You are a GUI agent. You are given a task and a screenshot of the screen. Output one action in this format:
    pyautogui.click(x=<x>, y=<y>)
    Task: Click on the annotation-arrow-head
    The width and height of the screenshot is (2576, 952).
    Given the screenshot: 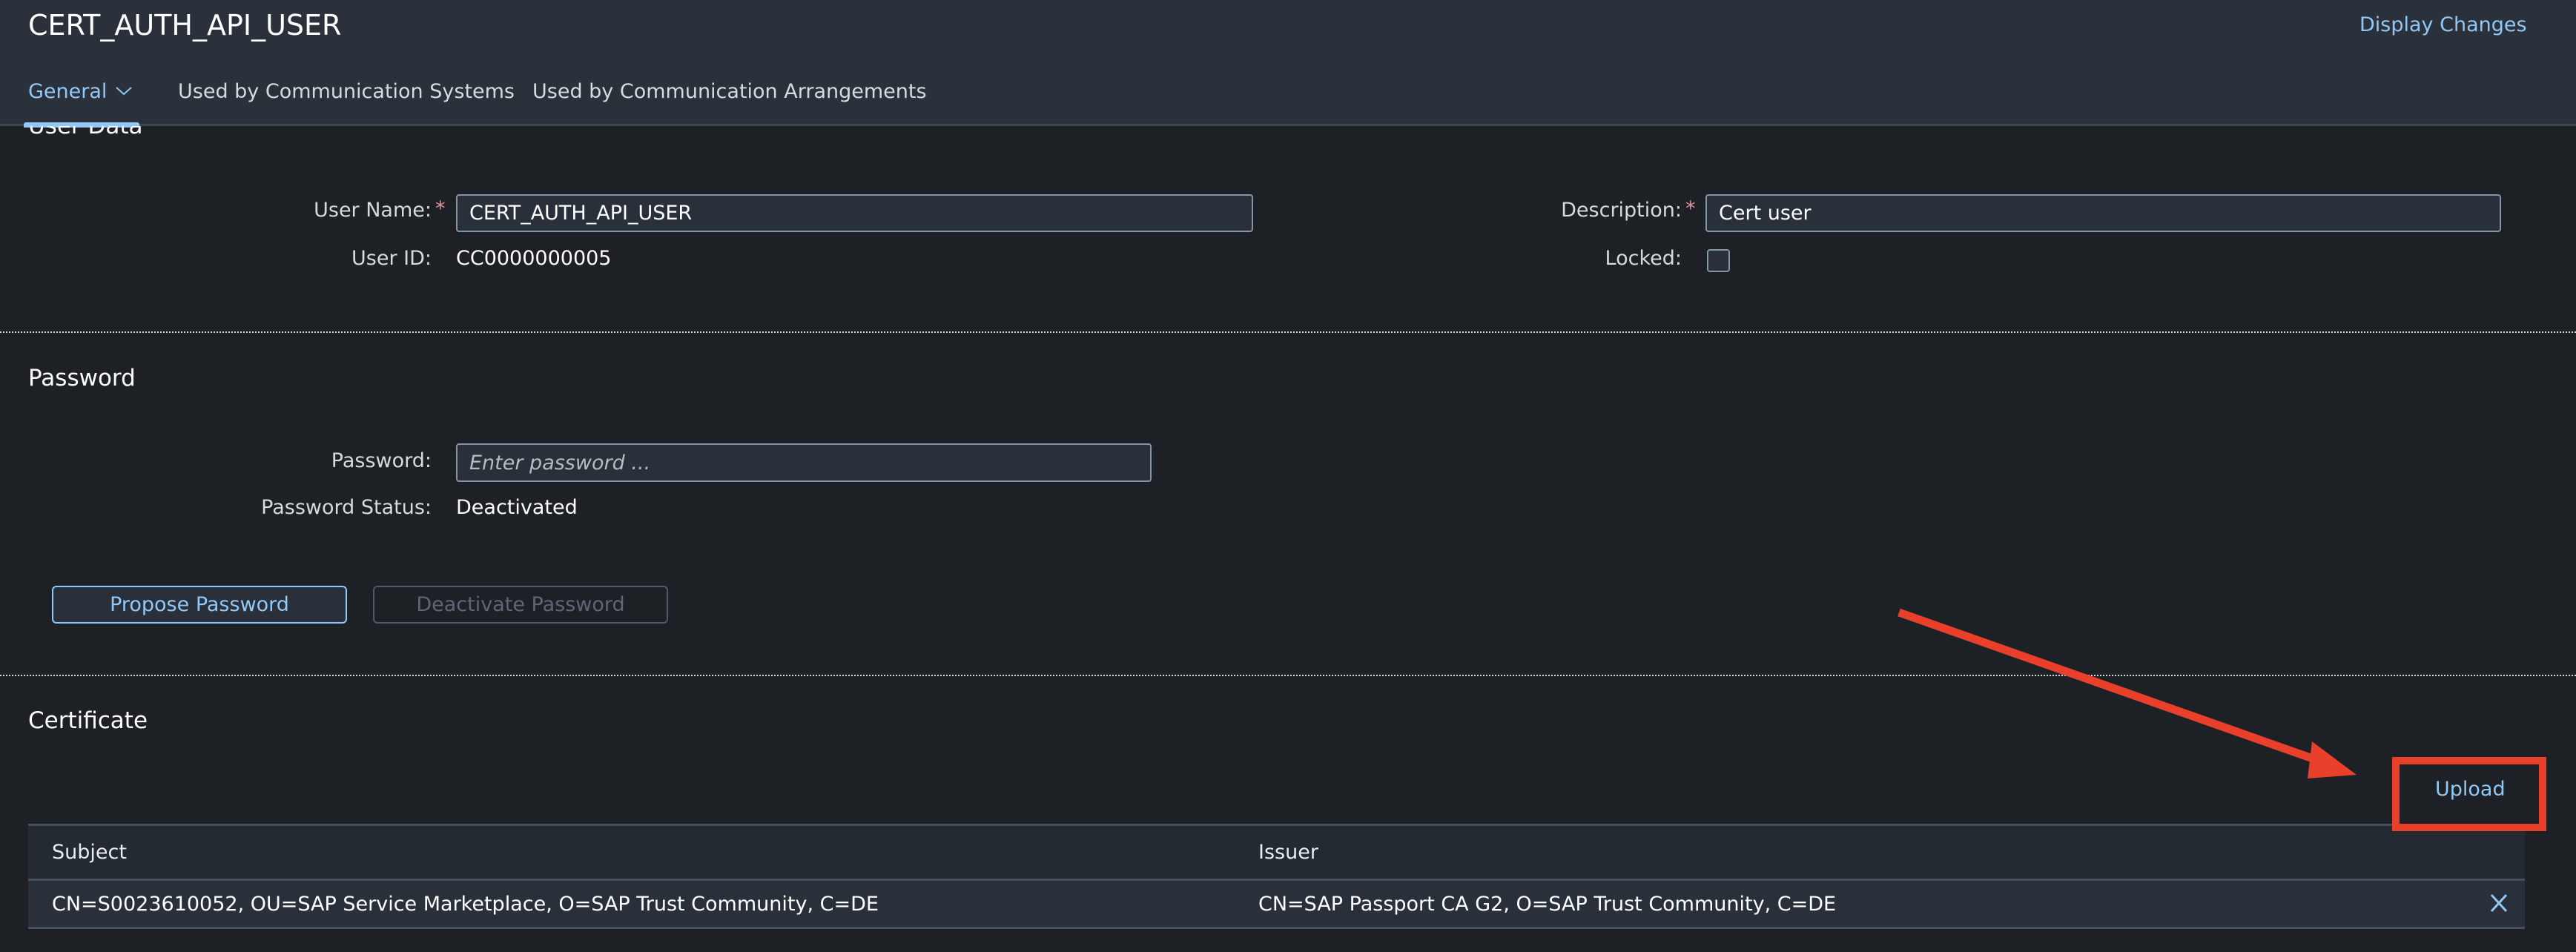 What is the action you would take?
    pyautogui.click(x=2332, y=760)
    